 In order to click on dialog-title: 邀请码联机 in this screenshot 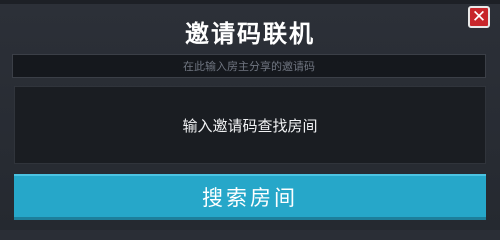, I will do `click(250, 34)`.